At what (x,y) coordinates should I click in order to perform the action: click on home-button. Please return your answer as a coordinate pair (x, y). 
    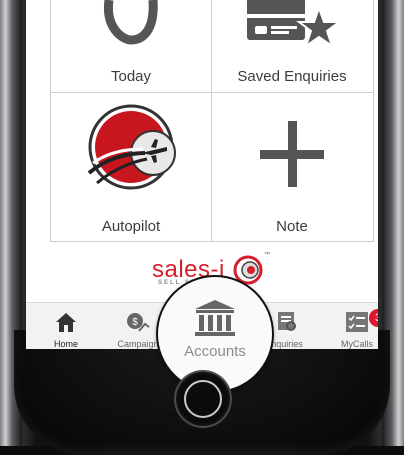
    Looking at the image, I should click on (203, 399).